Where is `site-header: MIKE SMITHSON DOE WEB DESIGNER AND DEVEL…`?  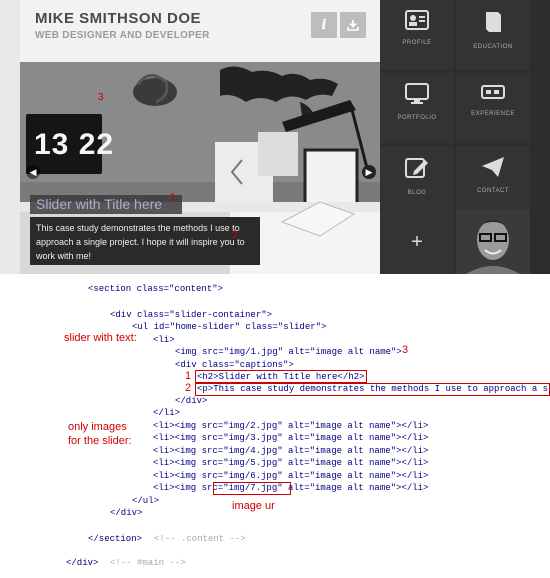 site-header: MIKE SMITHSON DOE WEB DESIGNER AND DEVEL… is located at coordinates (200, 31).